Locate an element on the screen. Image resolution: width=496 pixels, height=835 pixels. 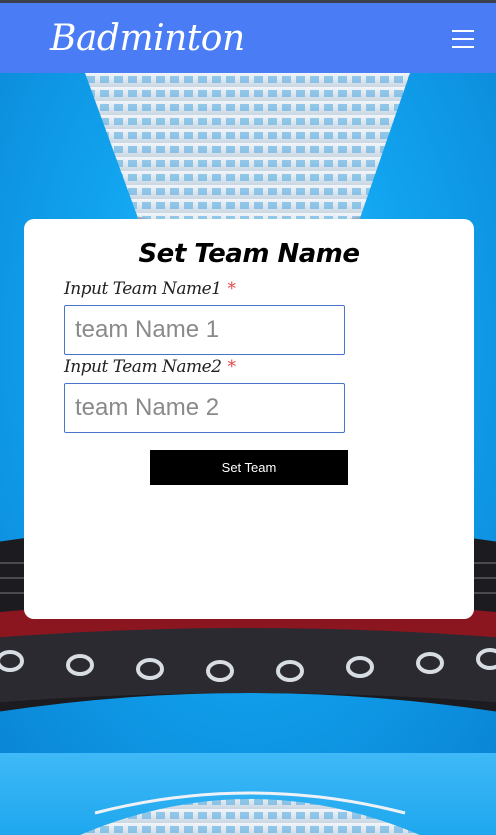
hamburger-menu-button is located at coordinates (463, 40).